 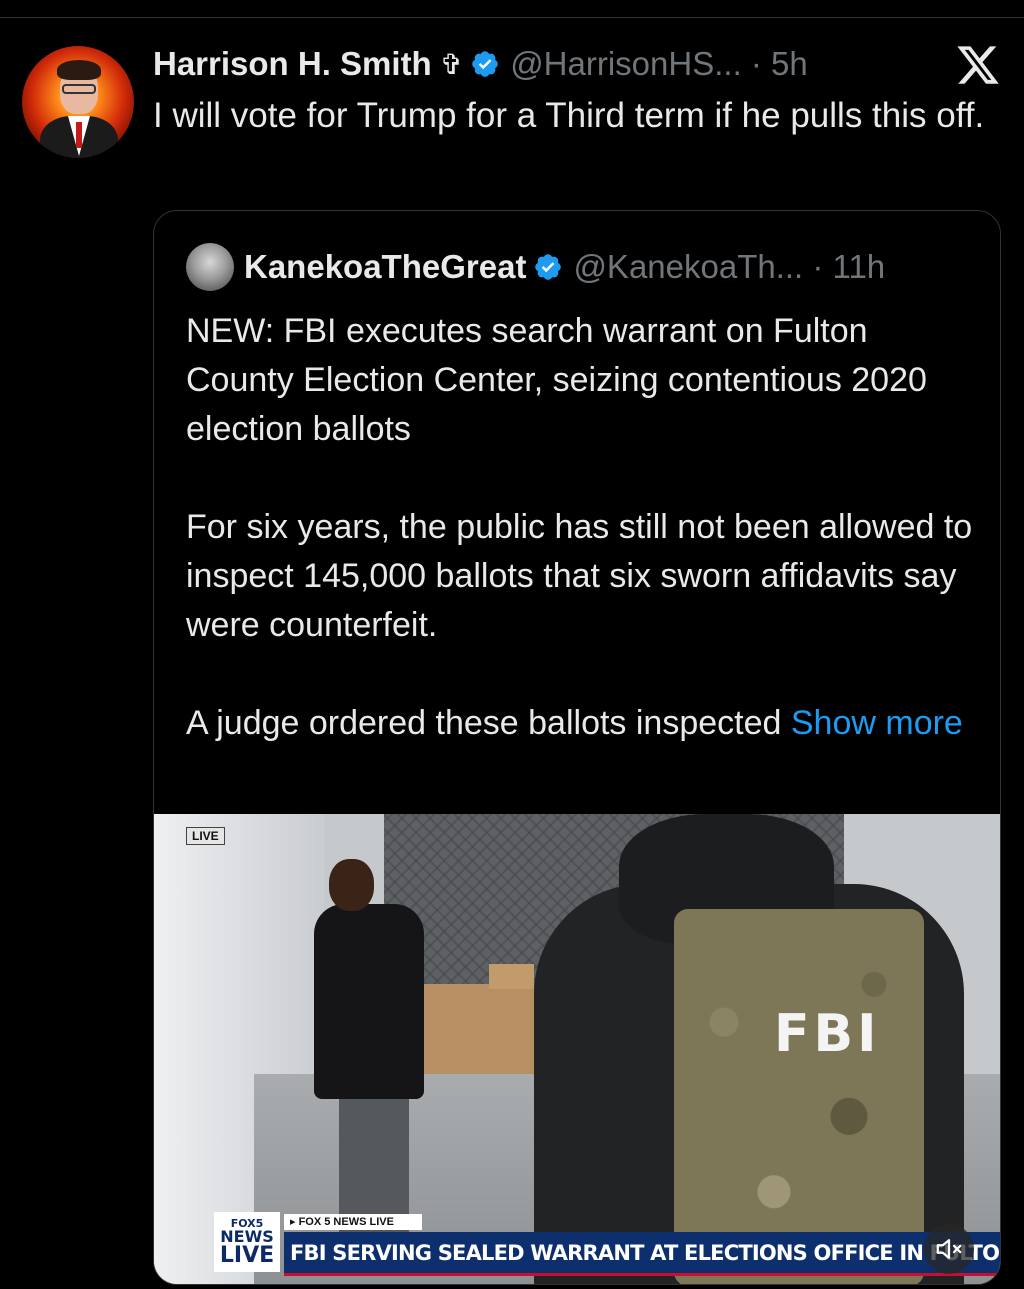 What do you see at coordinates (353, 1222) in the screenshot?
I see `ticker-subbar: ▸ FOX 5 NEWS LIVE` at bounding box center [353, 1222].